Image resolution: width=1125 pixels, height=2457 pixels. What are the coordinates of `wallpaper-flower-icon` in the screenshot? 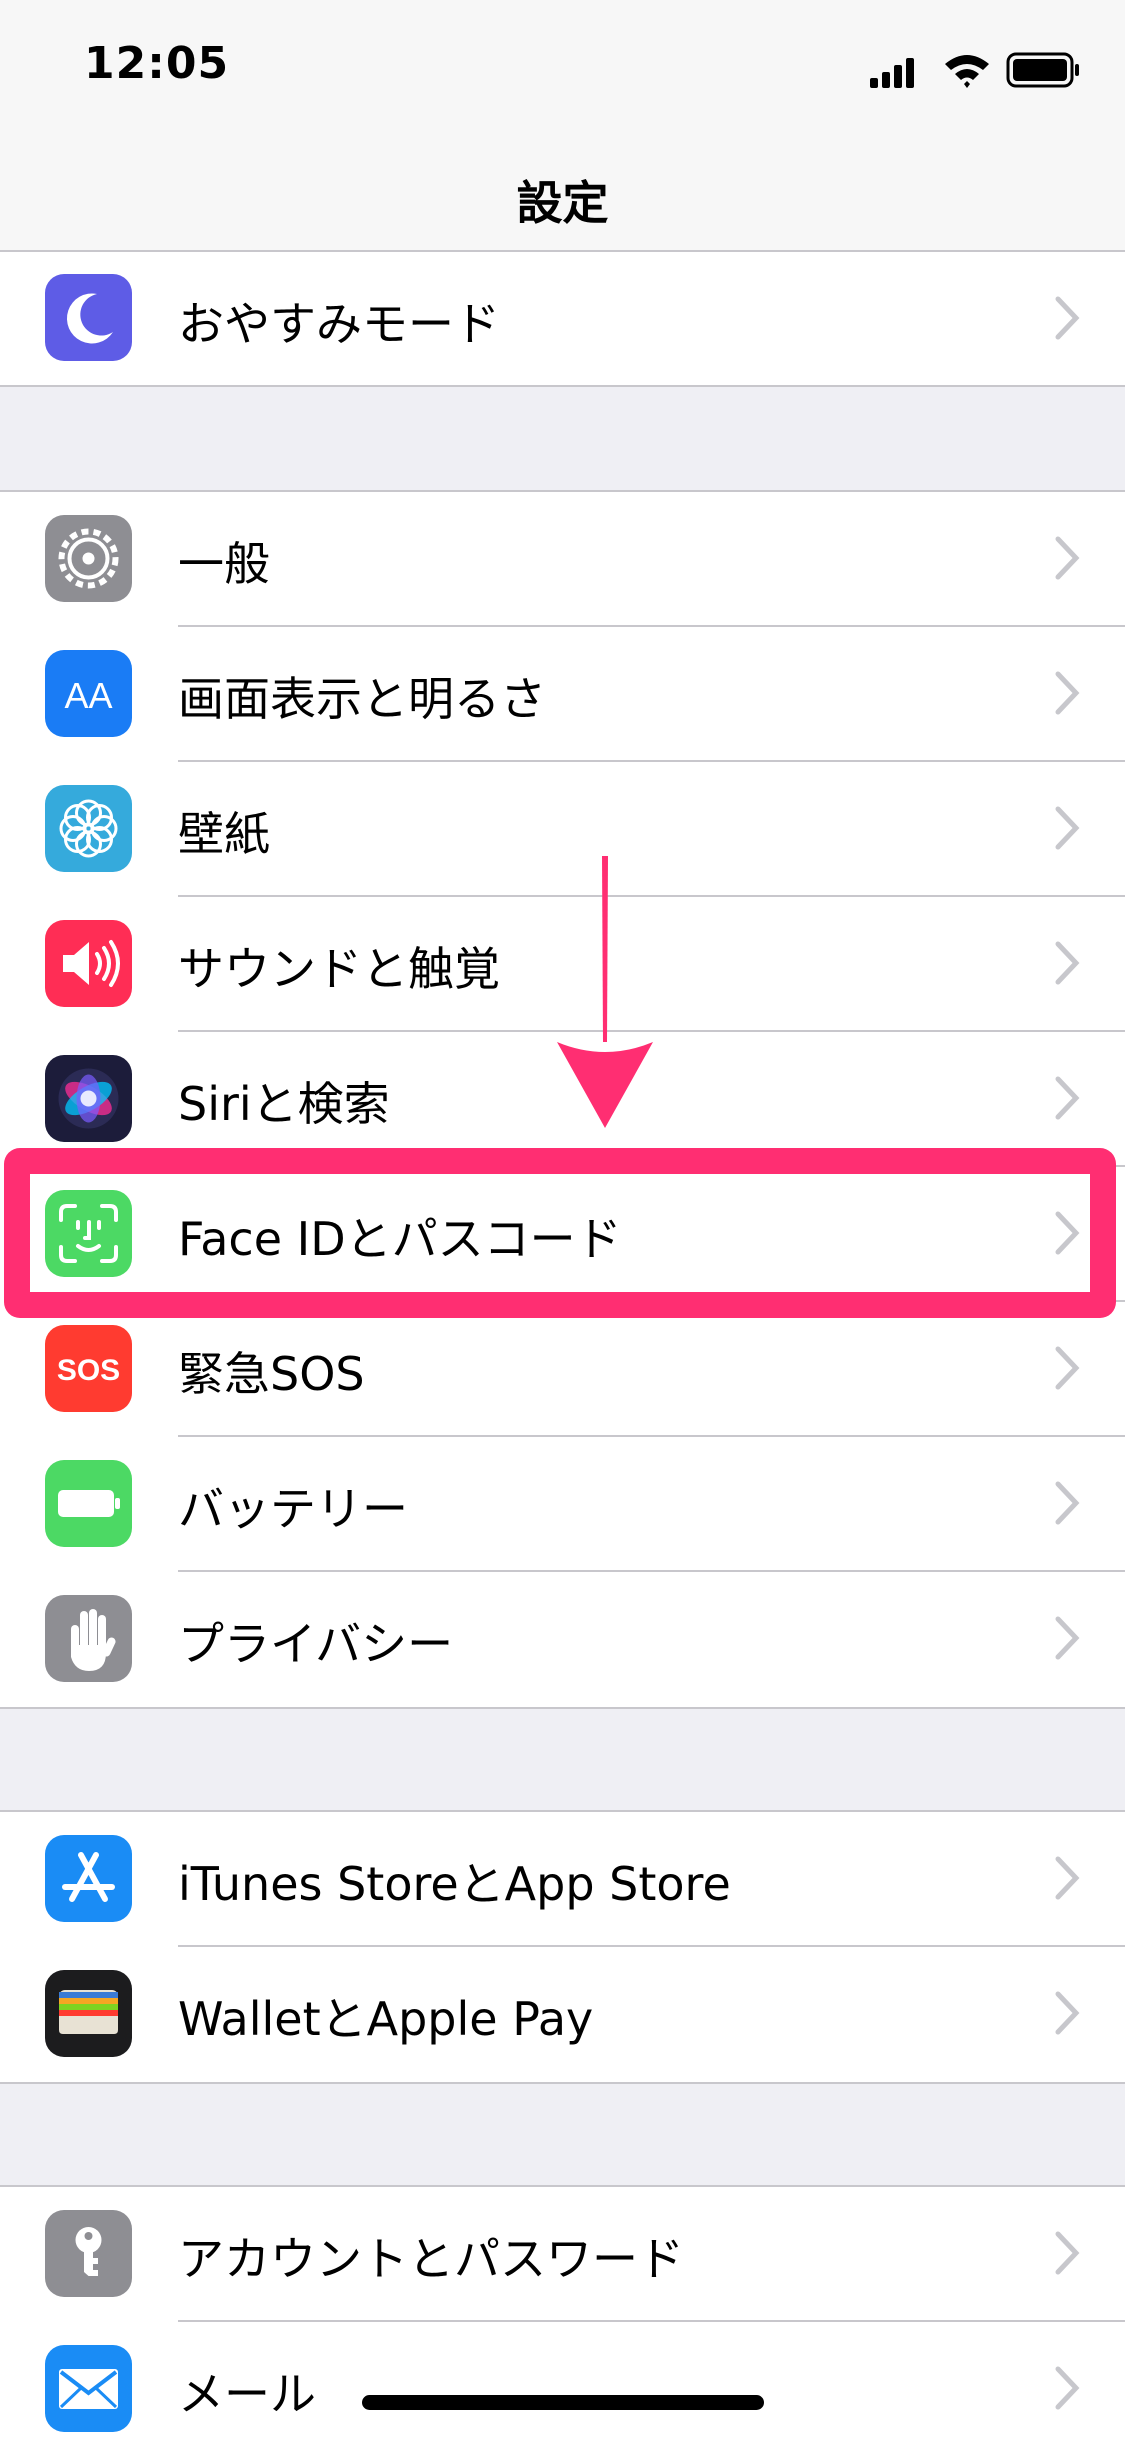 It's located at (88, 828).